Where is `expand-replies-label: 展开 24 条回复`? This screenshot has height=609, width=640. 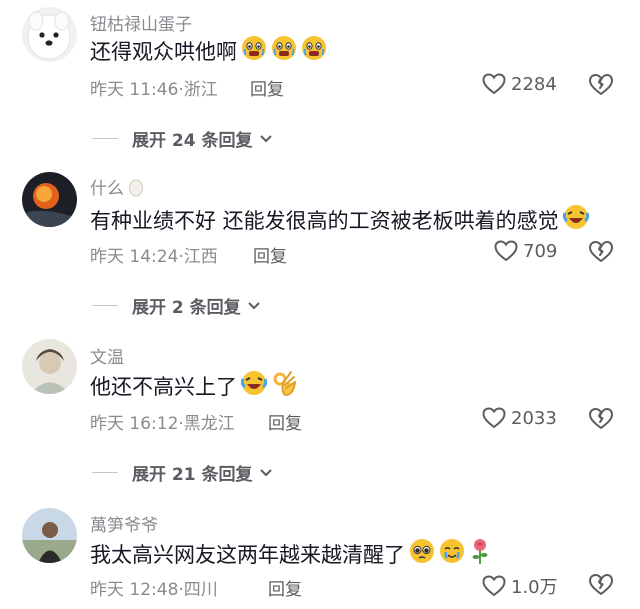 expand-replies-label: 展开 24 条回复 is located at coordinates (192, 141).